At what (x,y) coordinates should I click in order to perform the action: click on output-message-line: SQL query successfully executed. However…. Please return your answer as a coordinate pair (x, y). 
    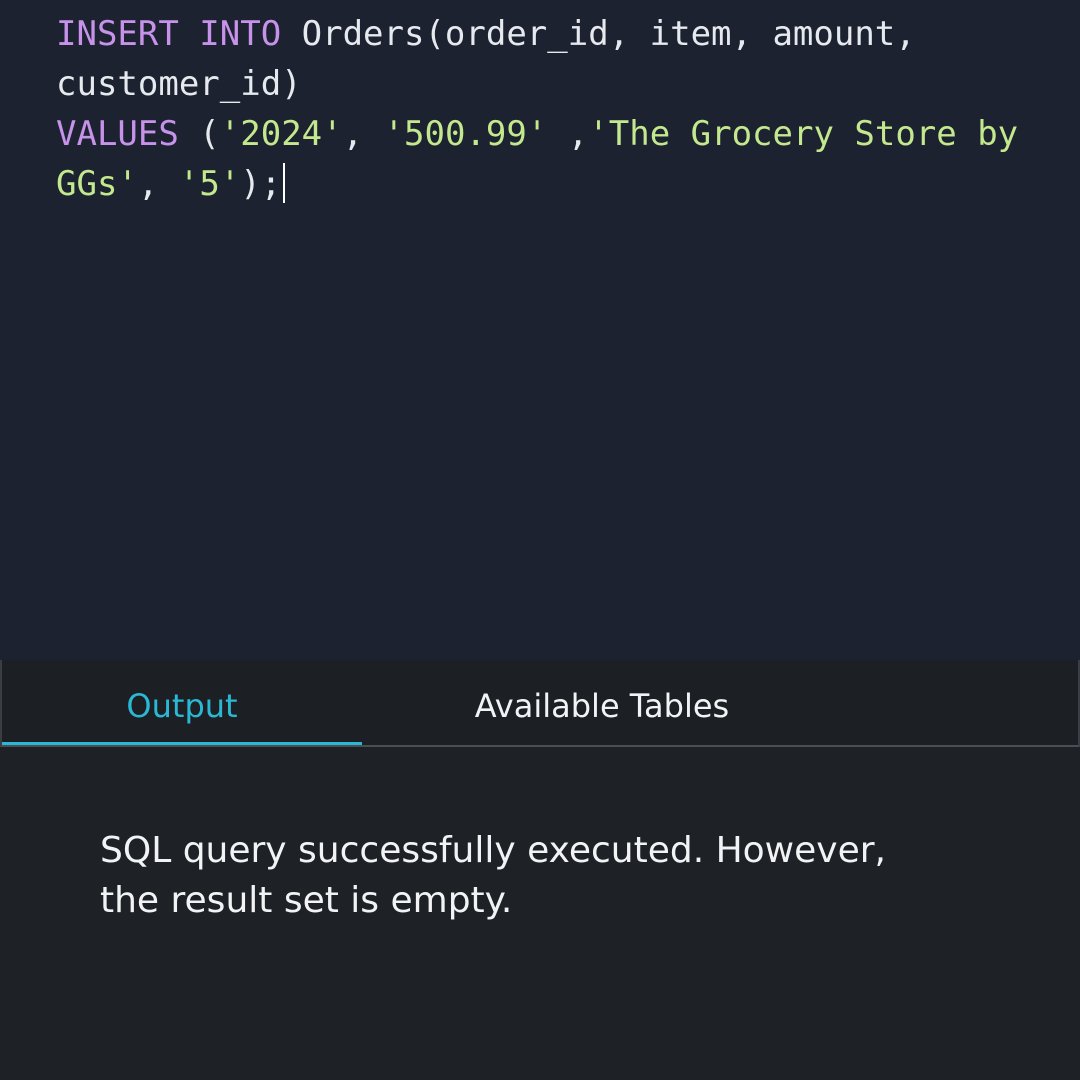
    Looking at the image, I should click on (493, 850).